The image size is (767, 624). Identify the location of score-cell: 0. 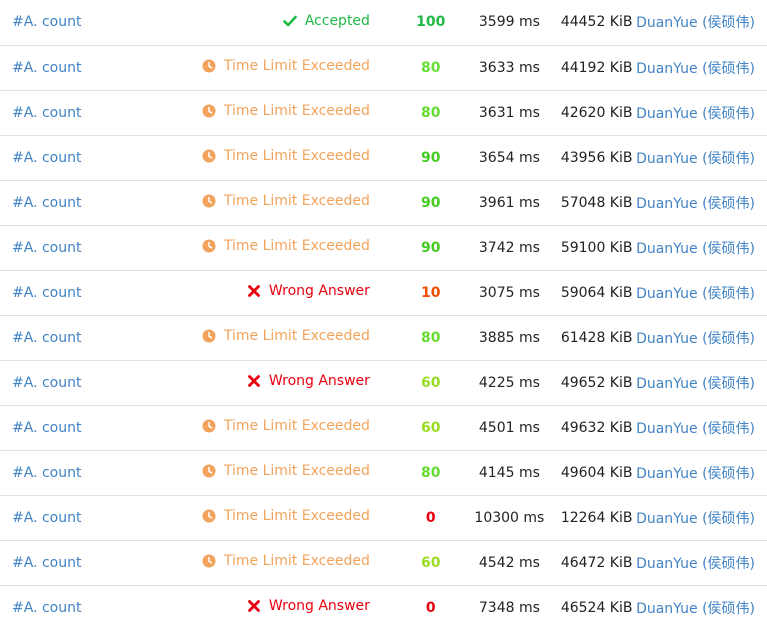
(416, 517).